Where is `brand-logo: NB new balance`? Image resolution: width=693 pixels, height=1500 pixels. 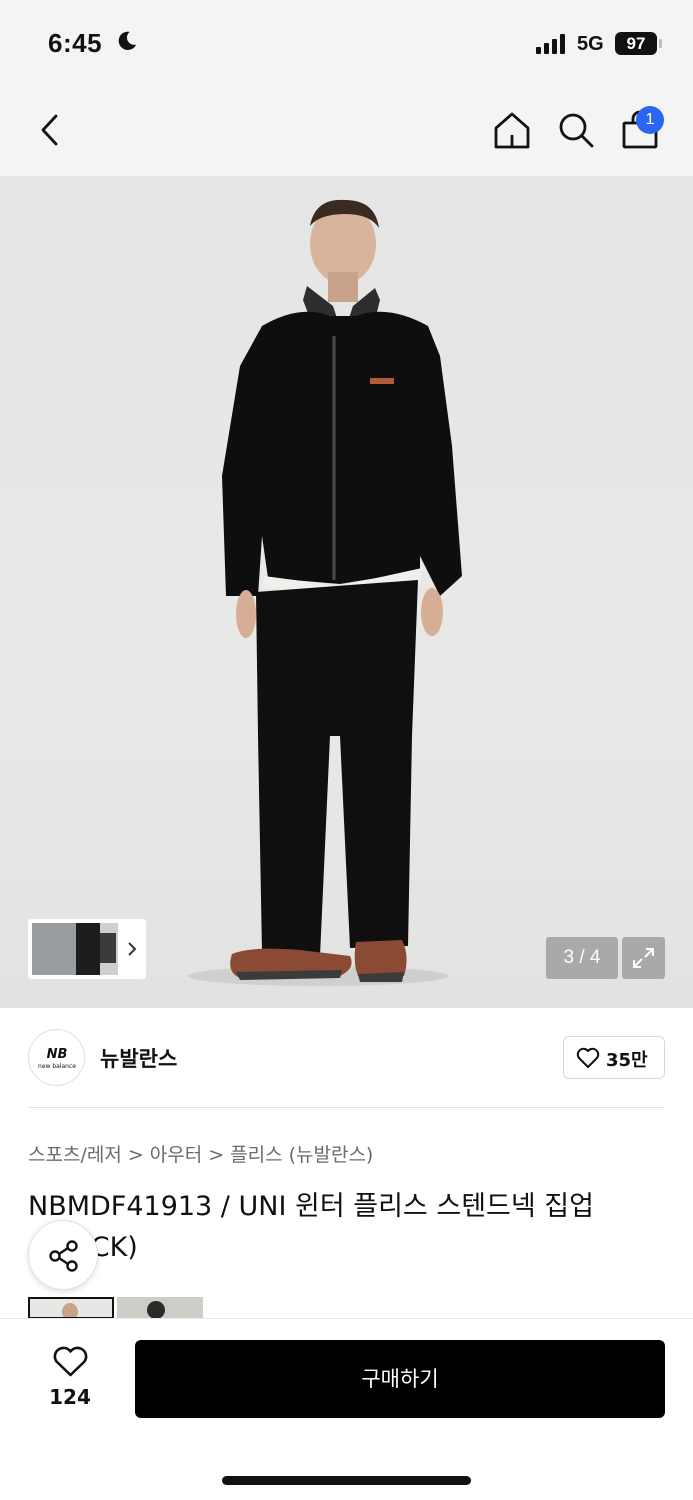 brand-logo: NB new balance is located at coordinates (56, 1057).